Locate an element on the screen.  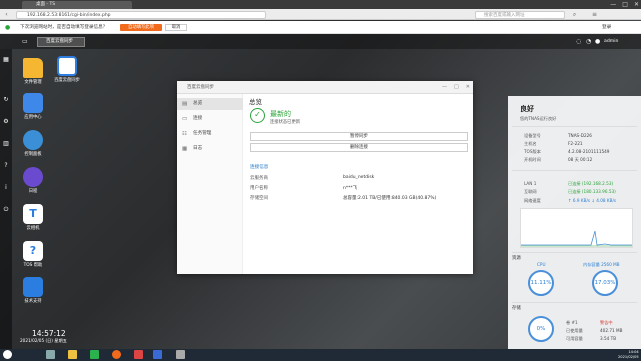
notification-icon: ◔ is located at coordinates (588, 42).